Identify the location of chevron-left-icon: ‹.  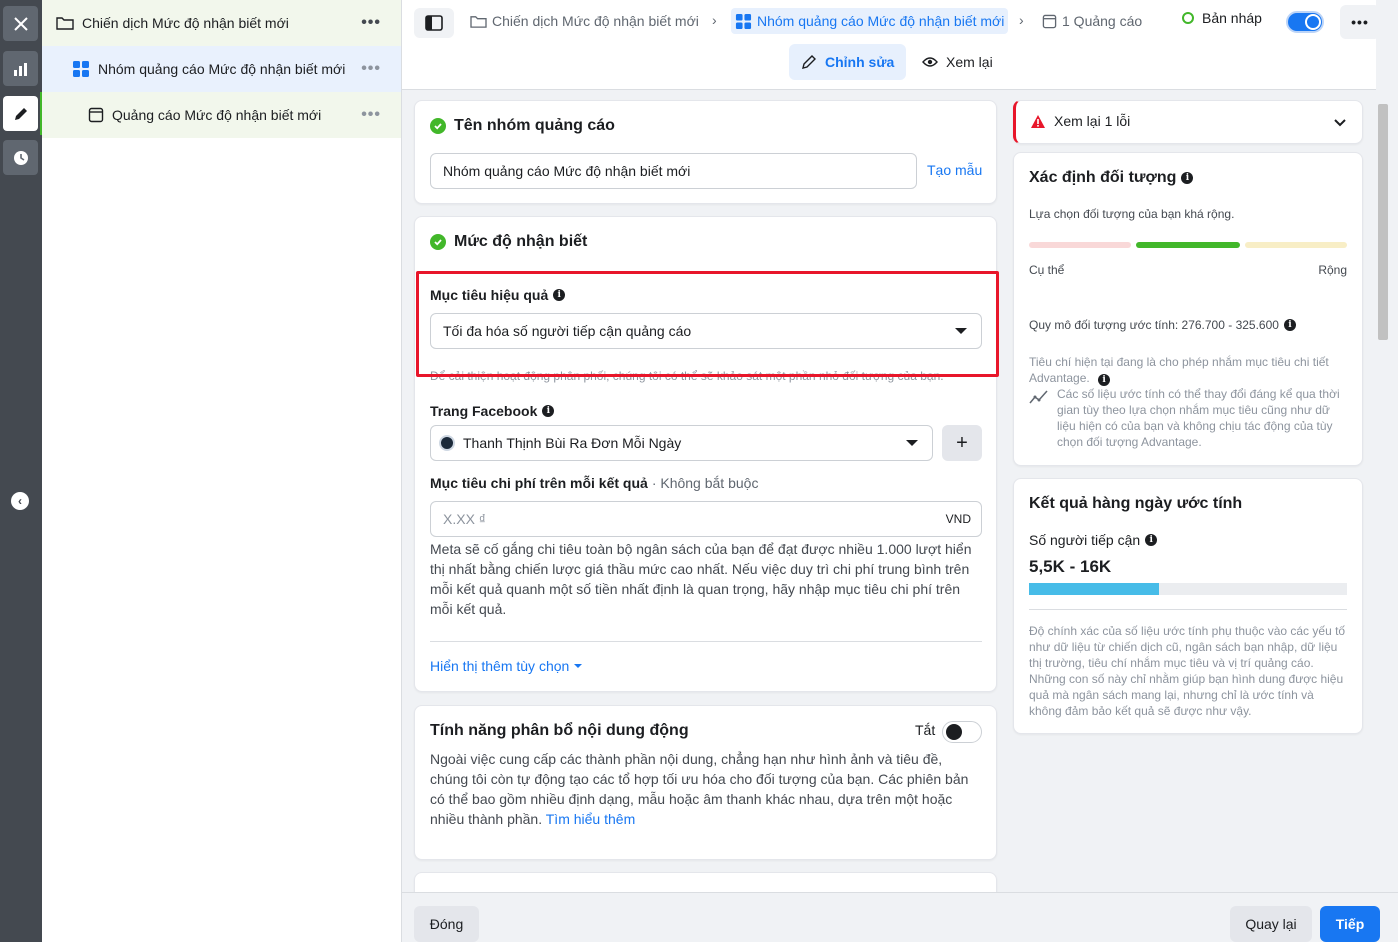
(20, 501).